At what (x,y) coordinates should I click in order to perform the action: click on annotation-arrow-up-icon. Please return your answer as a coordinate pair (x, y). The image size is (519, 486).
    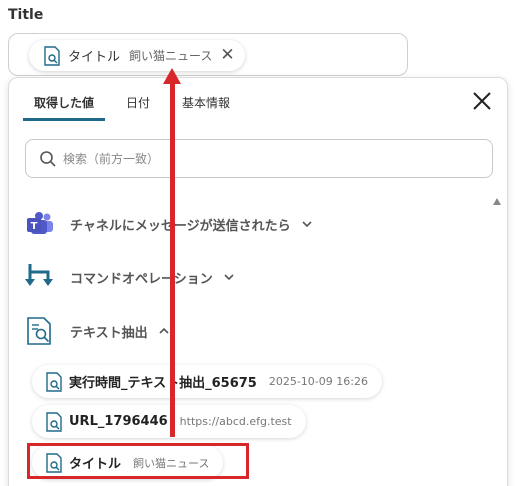
    Looking at the image, I should click on (172, 76).